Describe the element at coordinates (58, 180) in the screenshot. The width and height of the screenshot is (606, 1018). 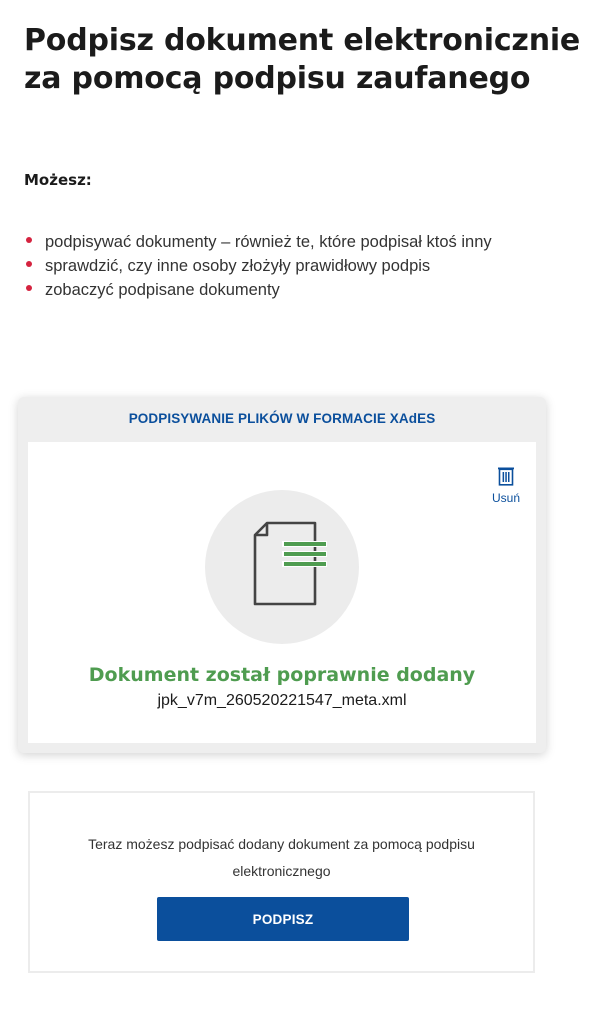
I see `features-heading: Możesz:` at that location.